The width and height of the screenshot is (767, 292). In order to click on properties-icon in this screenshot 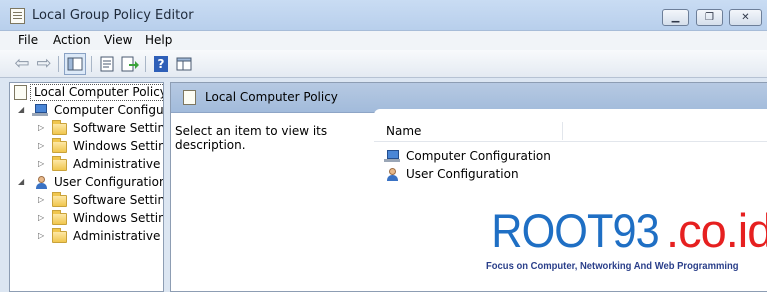, I will do `click(107, 64)`.